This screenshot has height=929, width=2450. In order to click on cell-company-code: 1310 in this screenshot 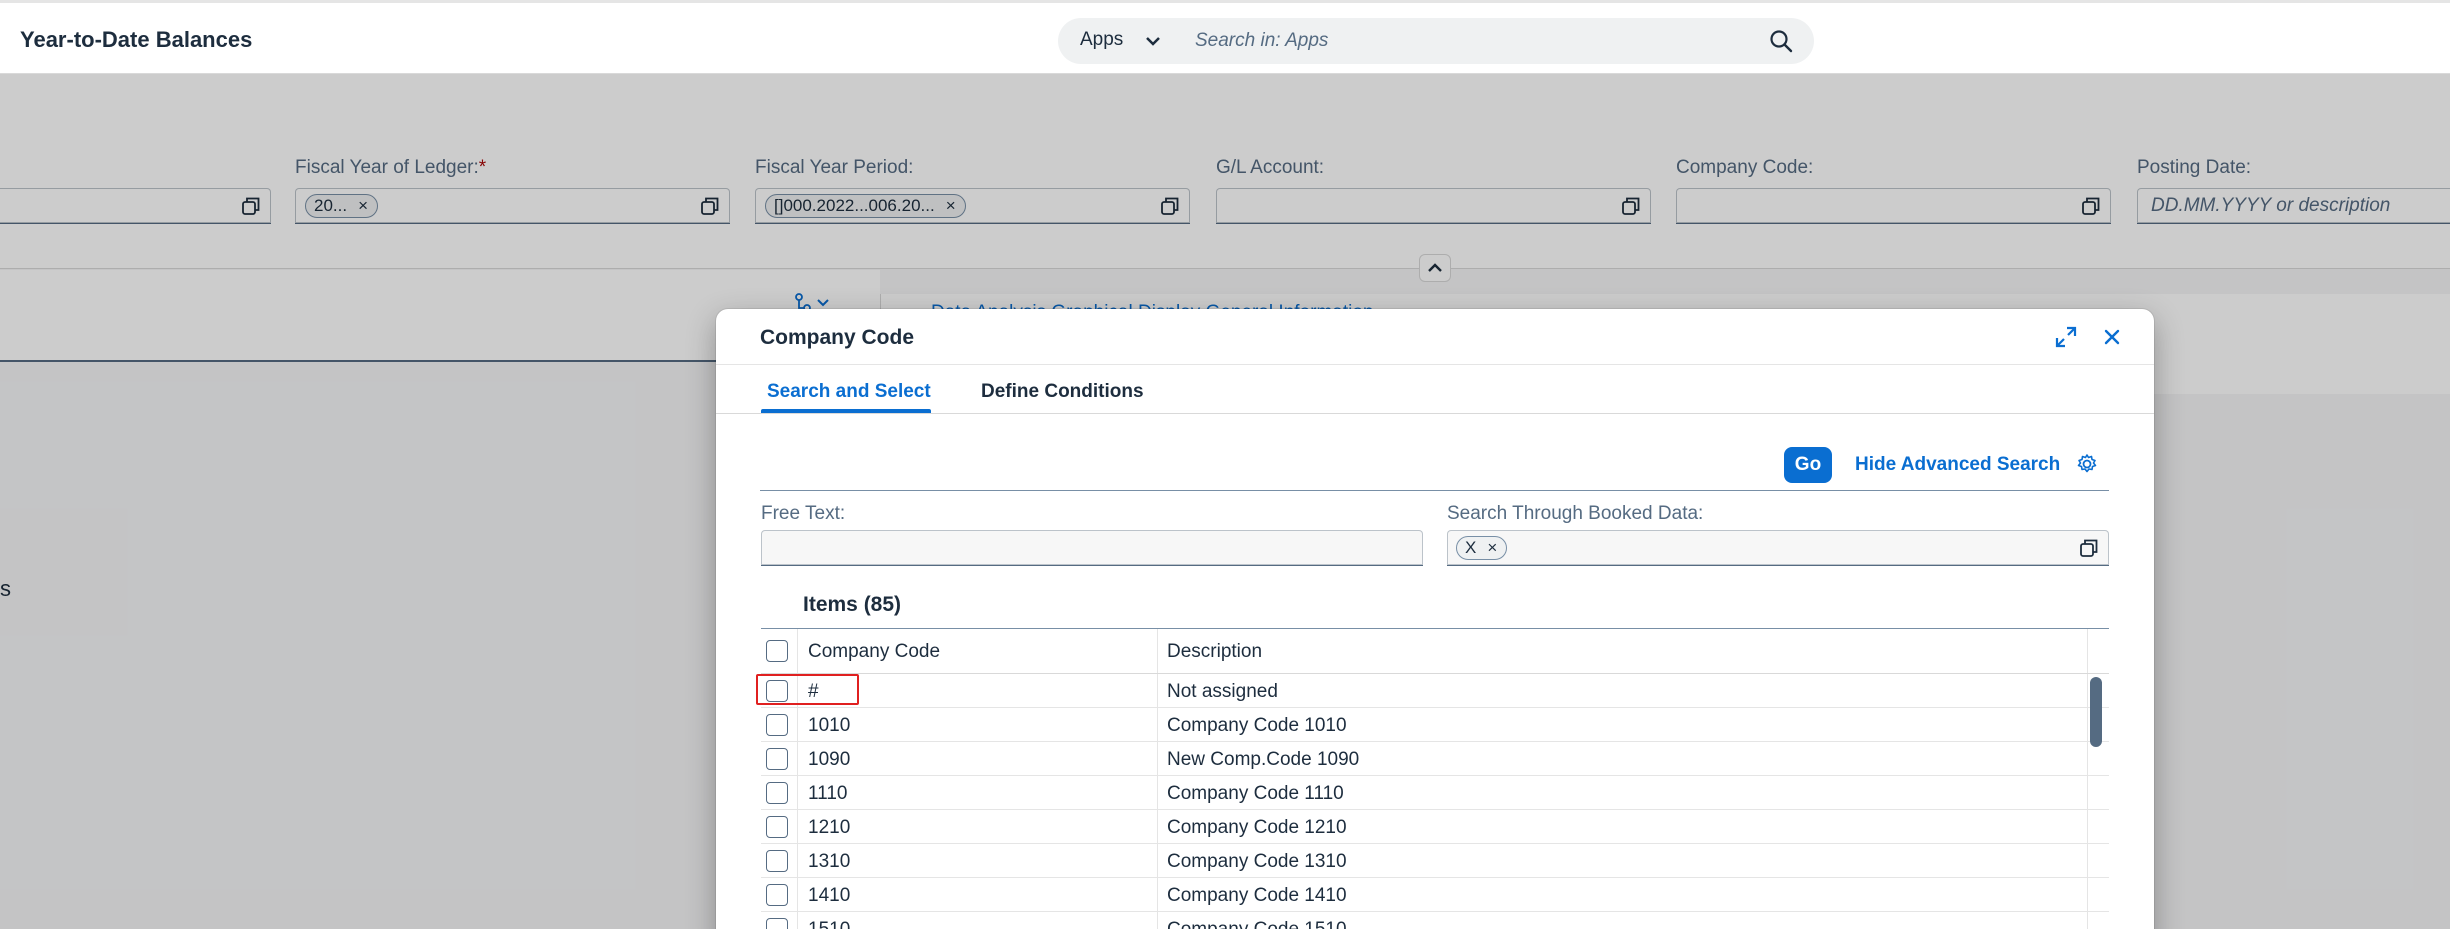, I will do `click(829, 861)`.